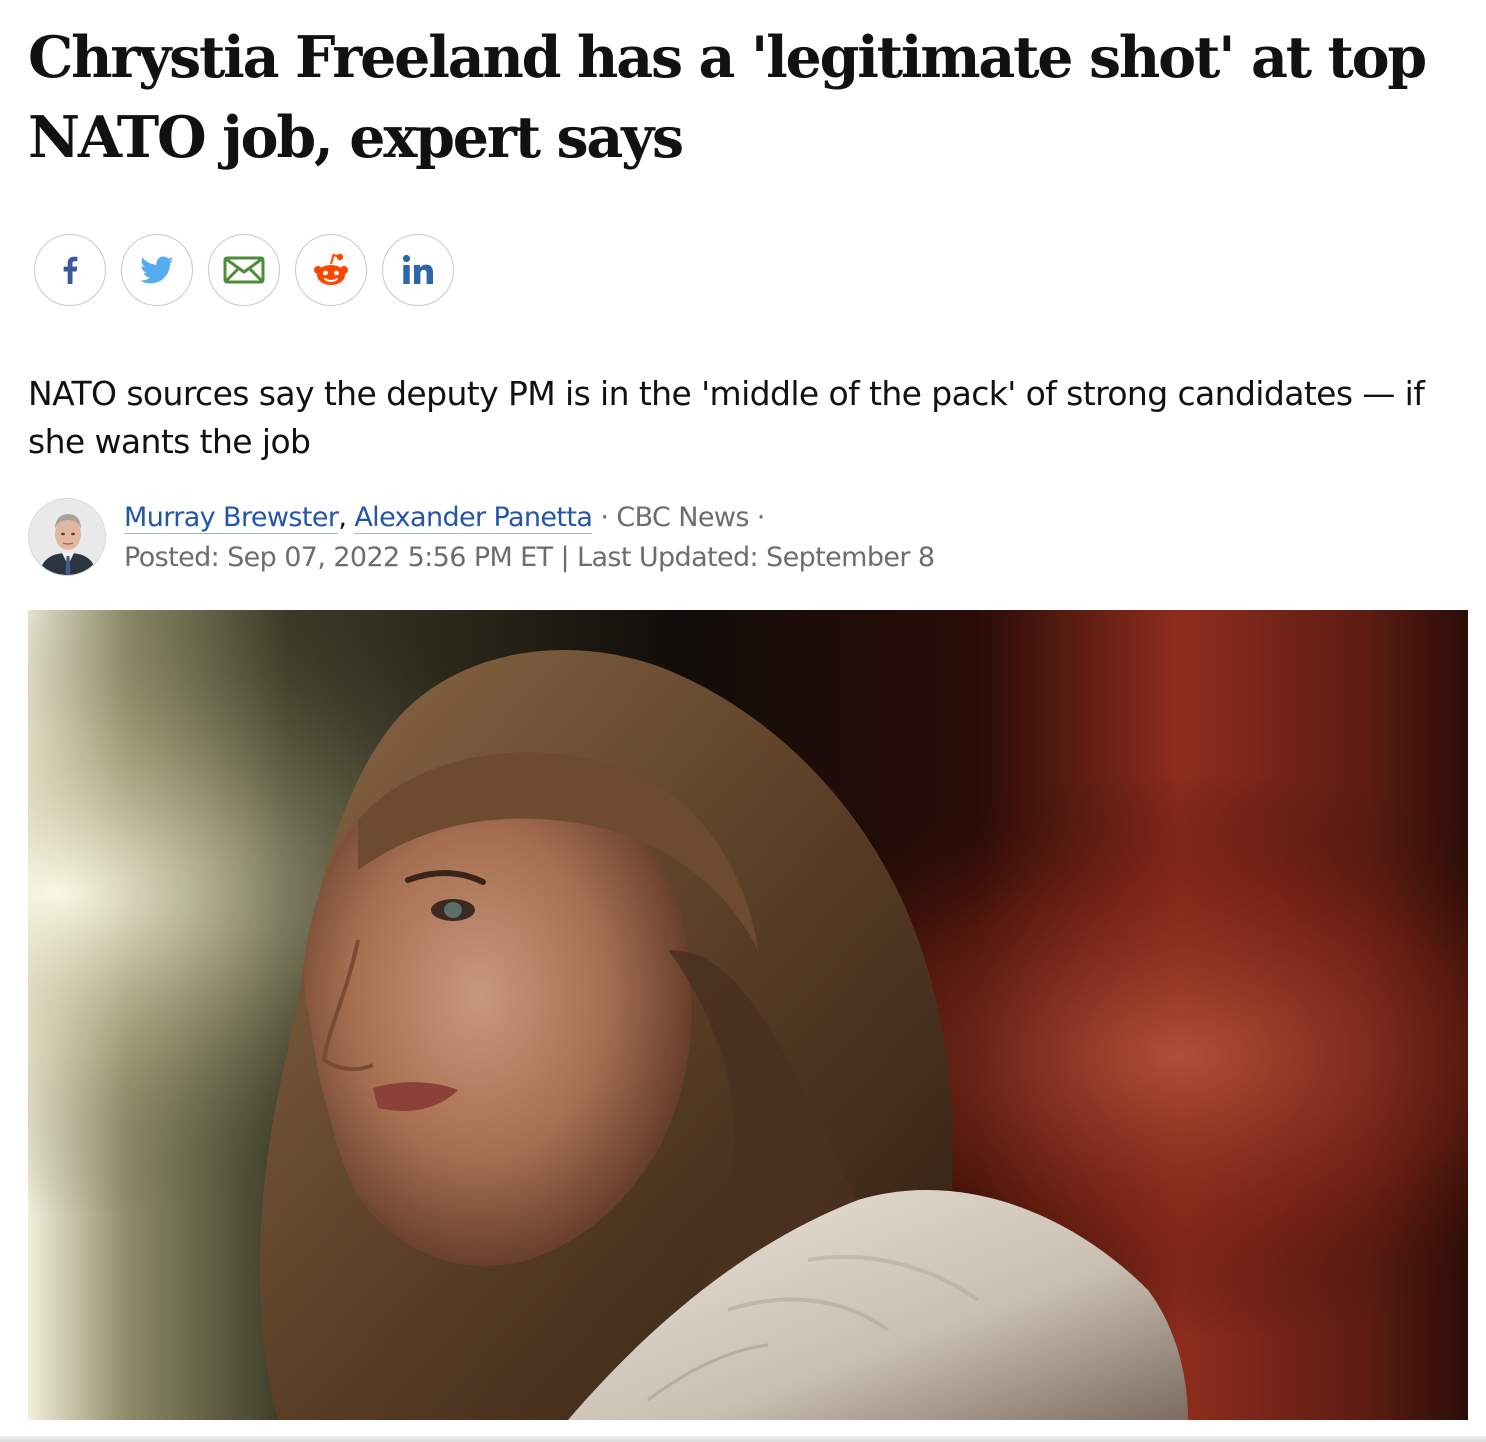 The image size is (1486, 1442). I want to click on linkedin-icon, so click(417, 269).